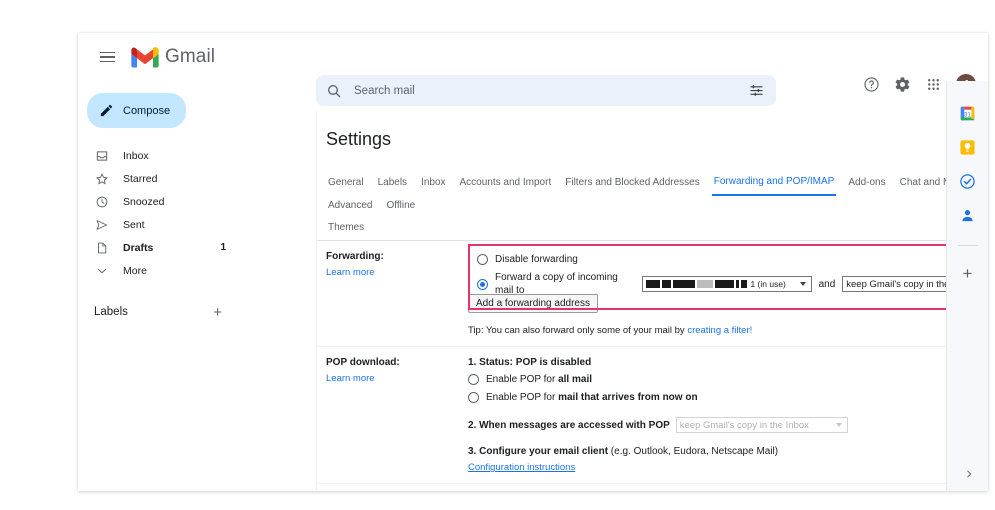 The image size is (995, 510). What do you see at coordinates (397, 415) in the screenshot?
I see `pop-label-col: POP download: Learn more` at bounding box center [397, 415].